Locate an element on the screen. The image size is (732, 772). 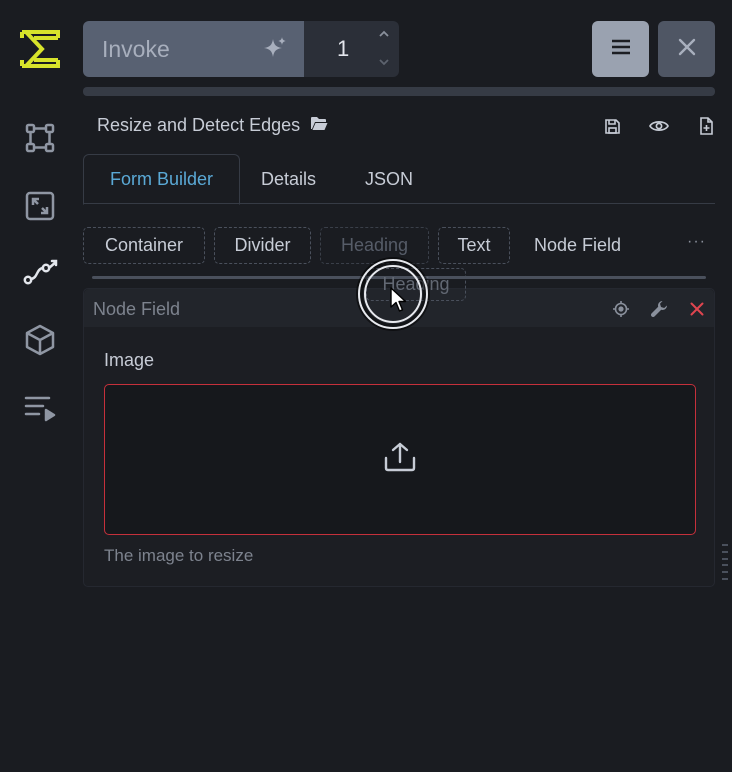
left-rail is located at coordinates (40, 386).